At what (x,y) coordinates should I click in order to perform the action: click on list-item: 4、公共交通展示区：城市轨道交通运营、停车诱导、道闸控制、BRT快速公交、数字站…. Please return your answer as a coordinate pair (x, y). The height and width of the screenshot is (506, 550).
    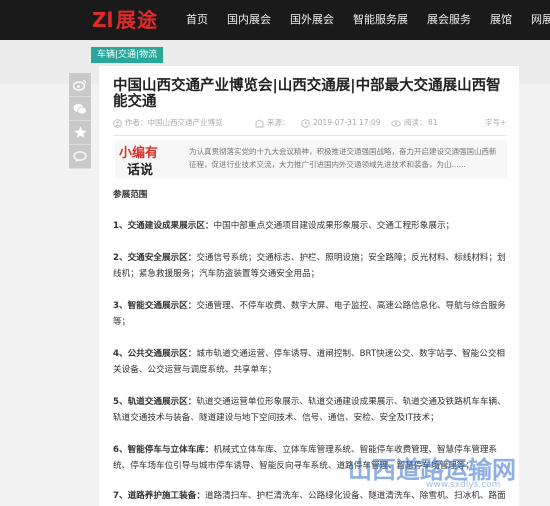
    Looking at the image, I should click on (312, 362).